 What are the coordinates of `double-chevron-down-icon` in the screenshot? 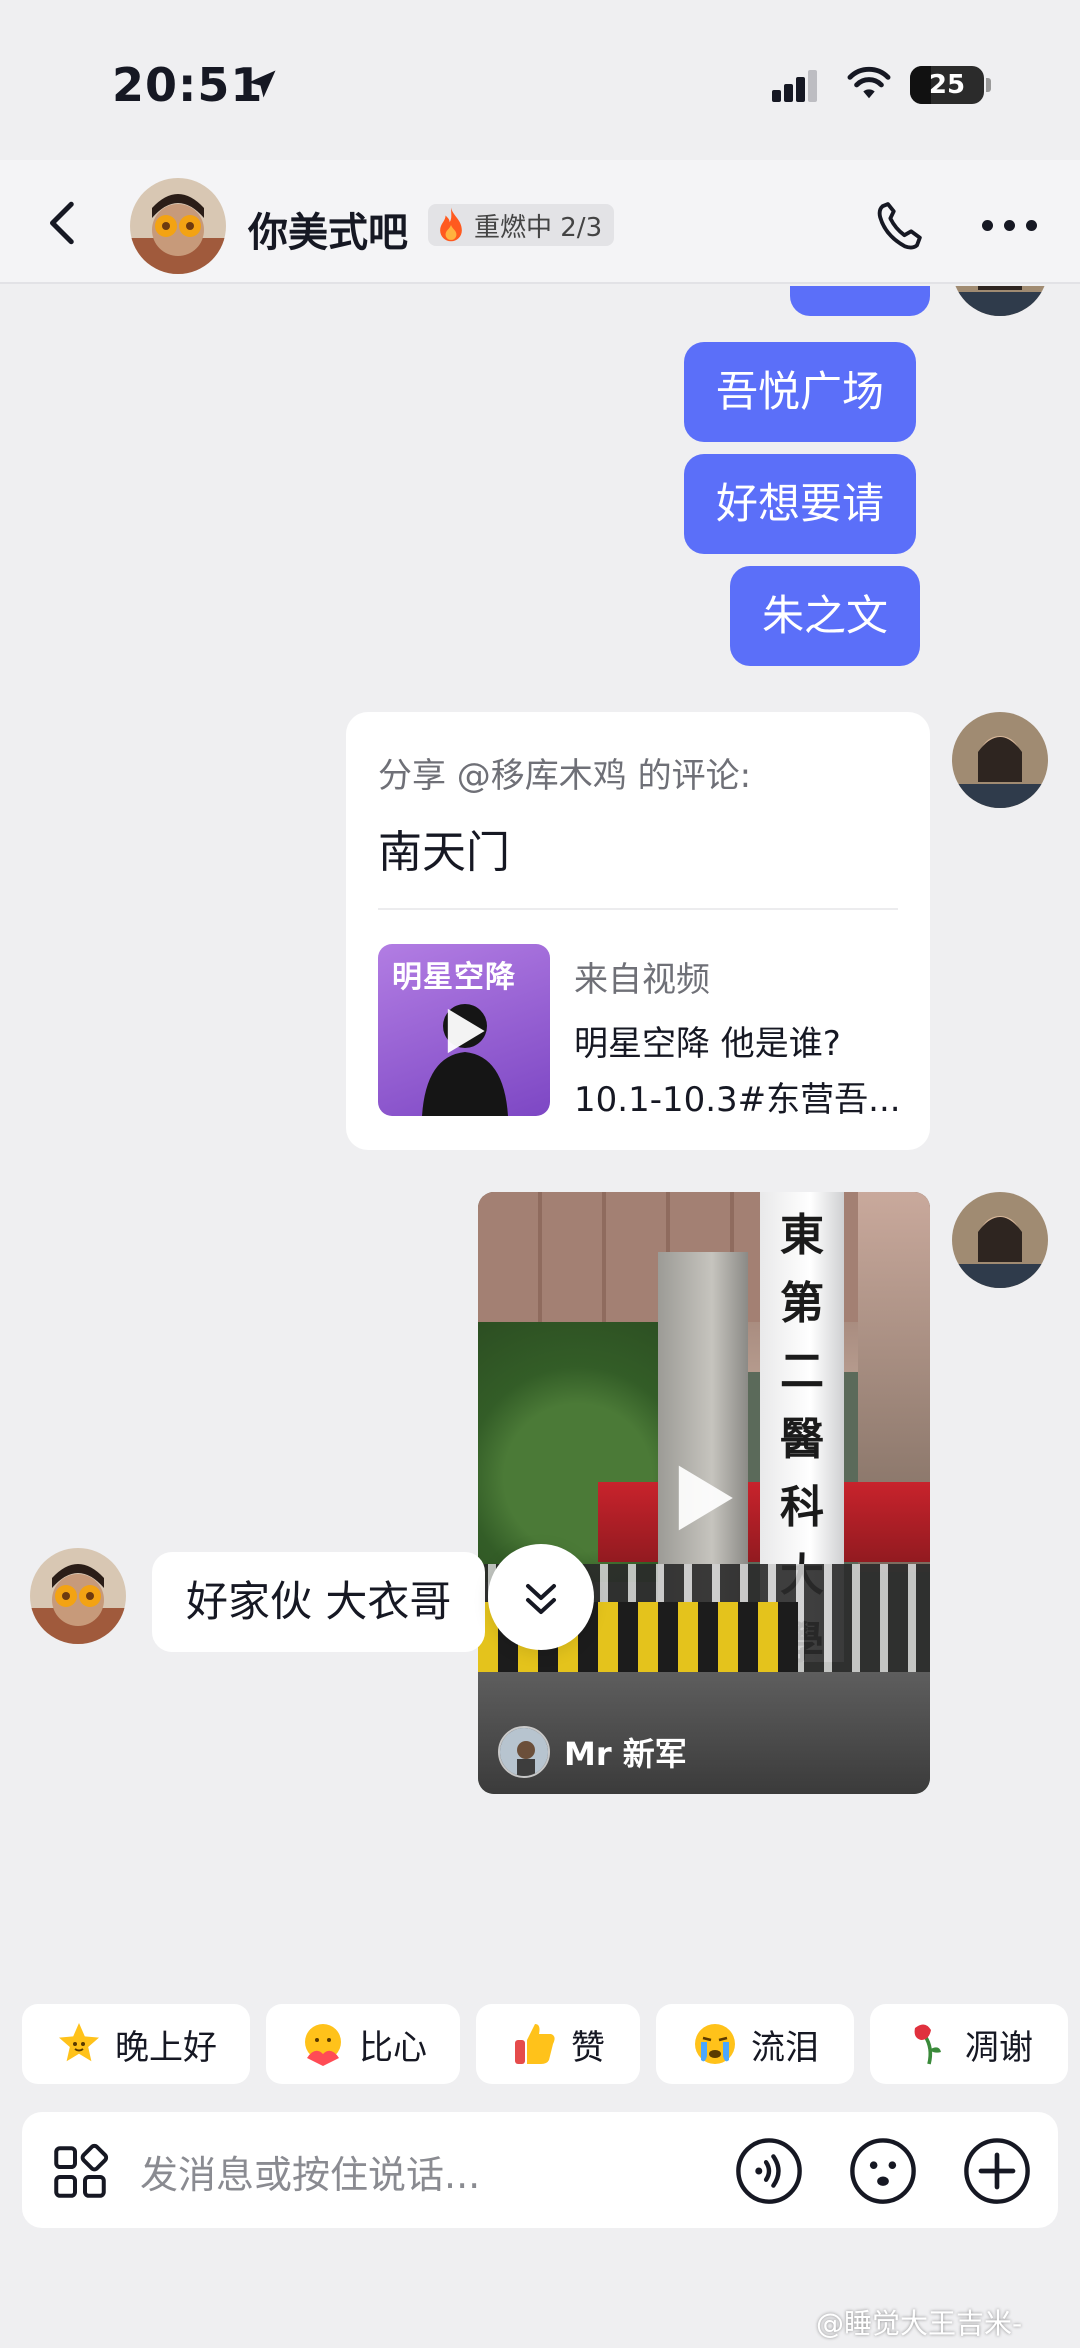 It's located at (541, 1599).